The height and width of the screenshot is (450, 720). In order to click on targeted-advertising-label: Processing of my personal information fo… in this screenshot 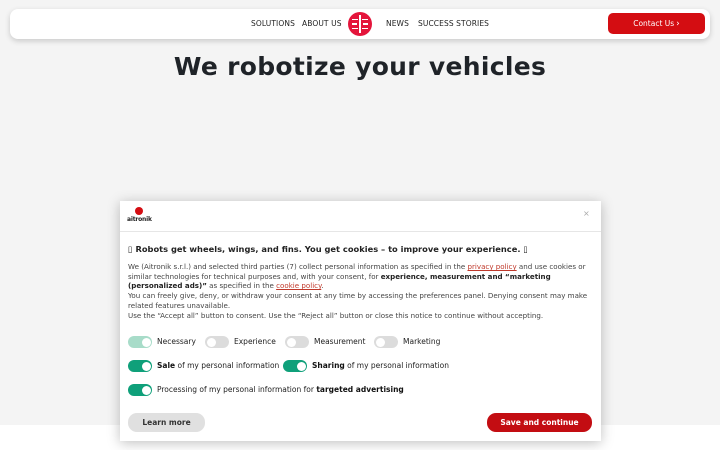, I will do `click(280, 390)`.